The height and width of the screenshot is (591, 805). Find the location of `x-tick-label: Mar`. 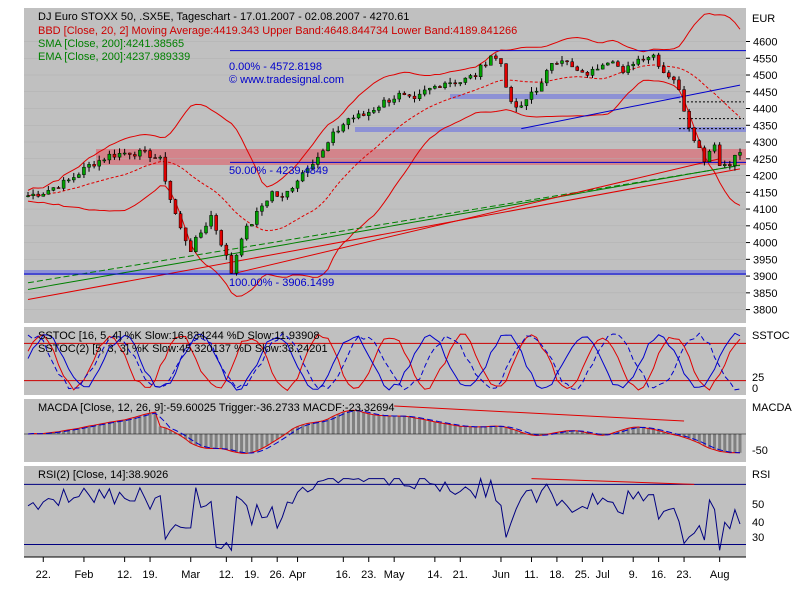

x-tick-label: Mar is located at coordinates (190, 575).